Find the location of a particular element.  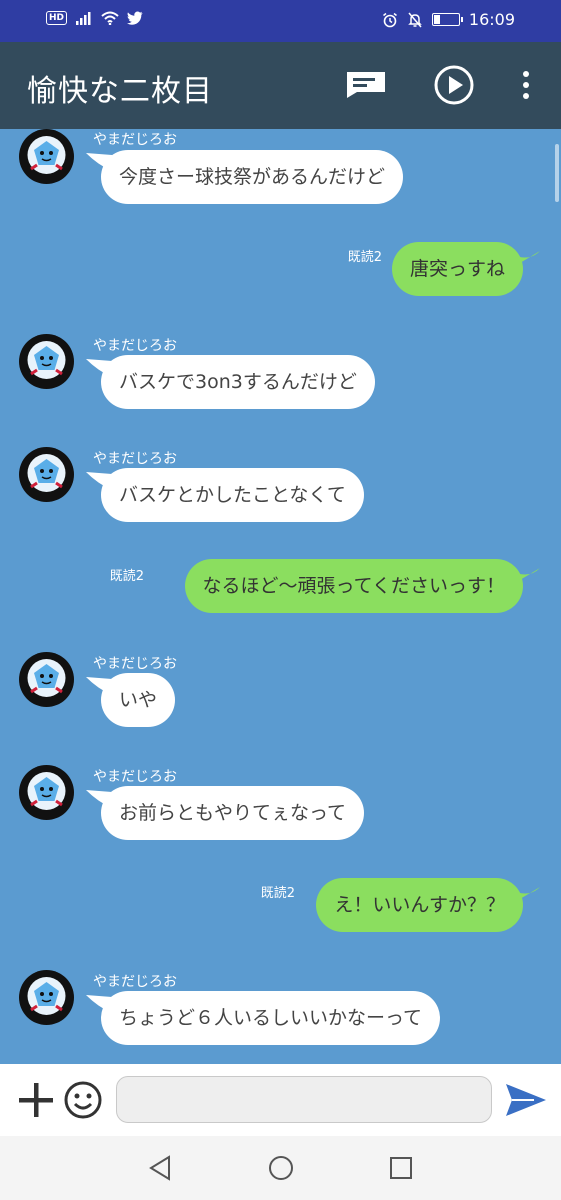

wifi-icon is located at coordinates (110, 18).